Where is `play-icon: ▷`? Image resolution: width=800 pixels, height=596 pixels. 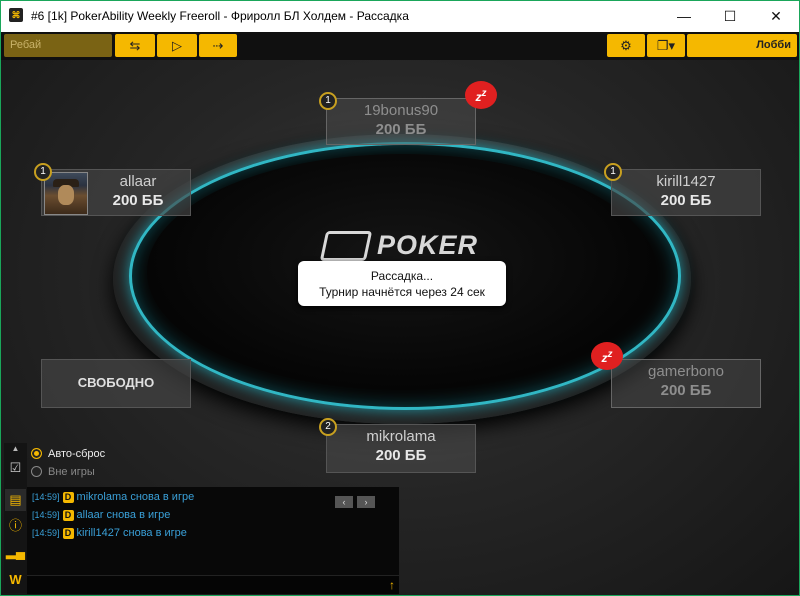 play-icon: ▷ is located at coordinates (177, 45).